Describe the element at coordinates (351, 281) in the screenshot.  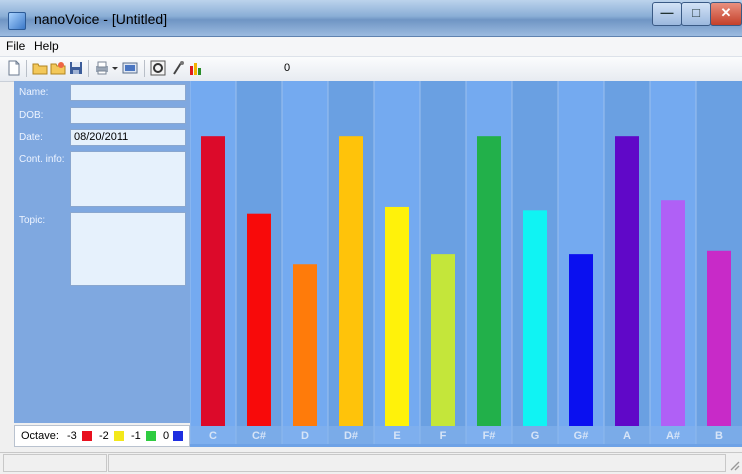
I see `bar-d-sharp` at that location.